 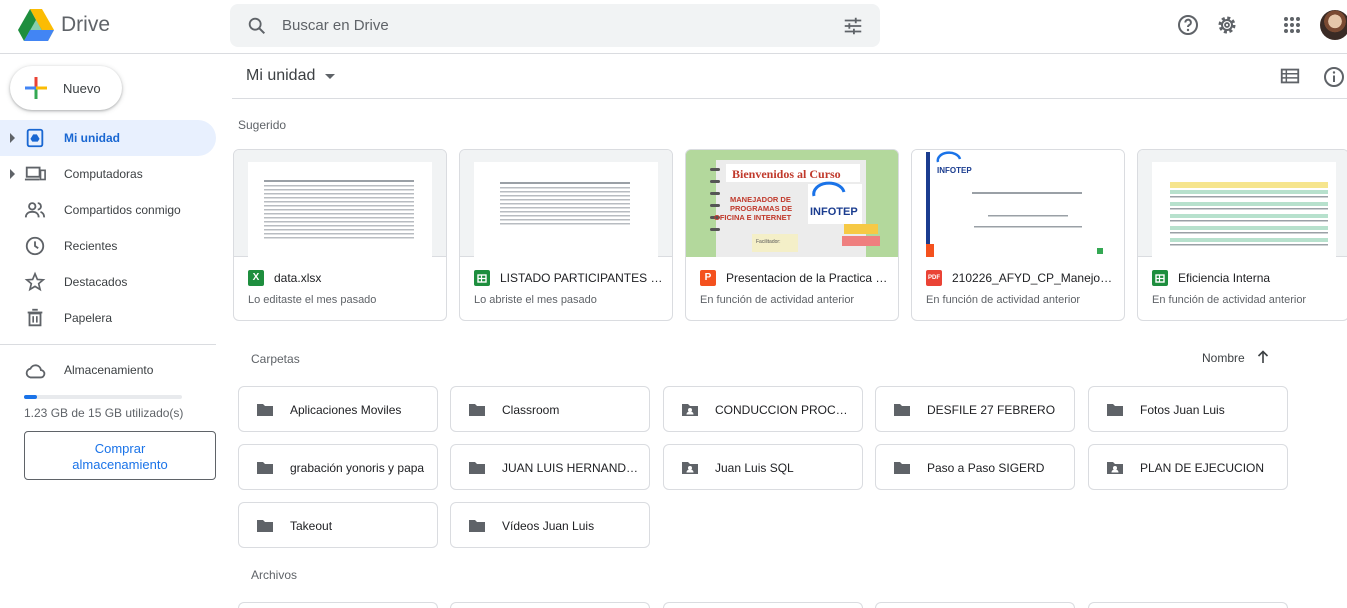 What do you see at coordinates (954, 170) in the screenshot?
I see `pdf-logo: INFOTEP` at bounding box center [954, 170].